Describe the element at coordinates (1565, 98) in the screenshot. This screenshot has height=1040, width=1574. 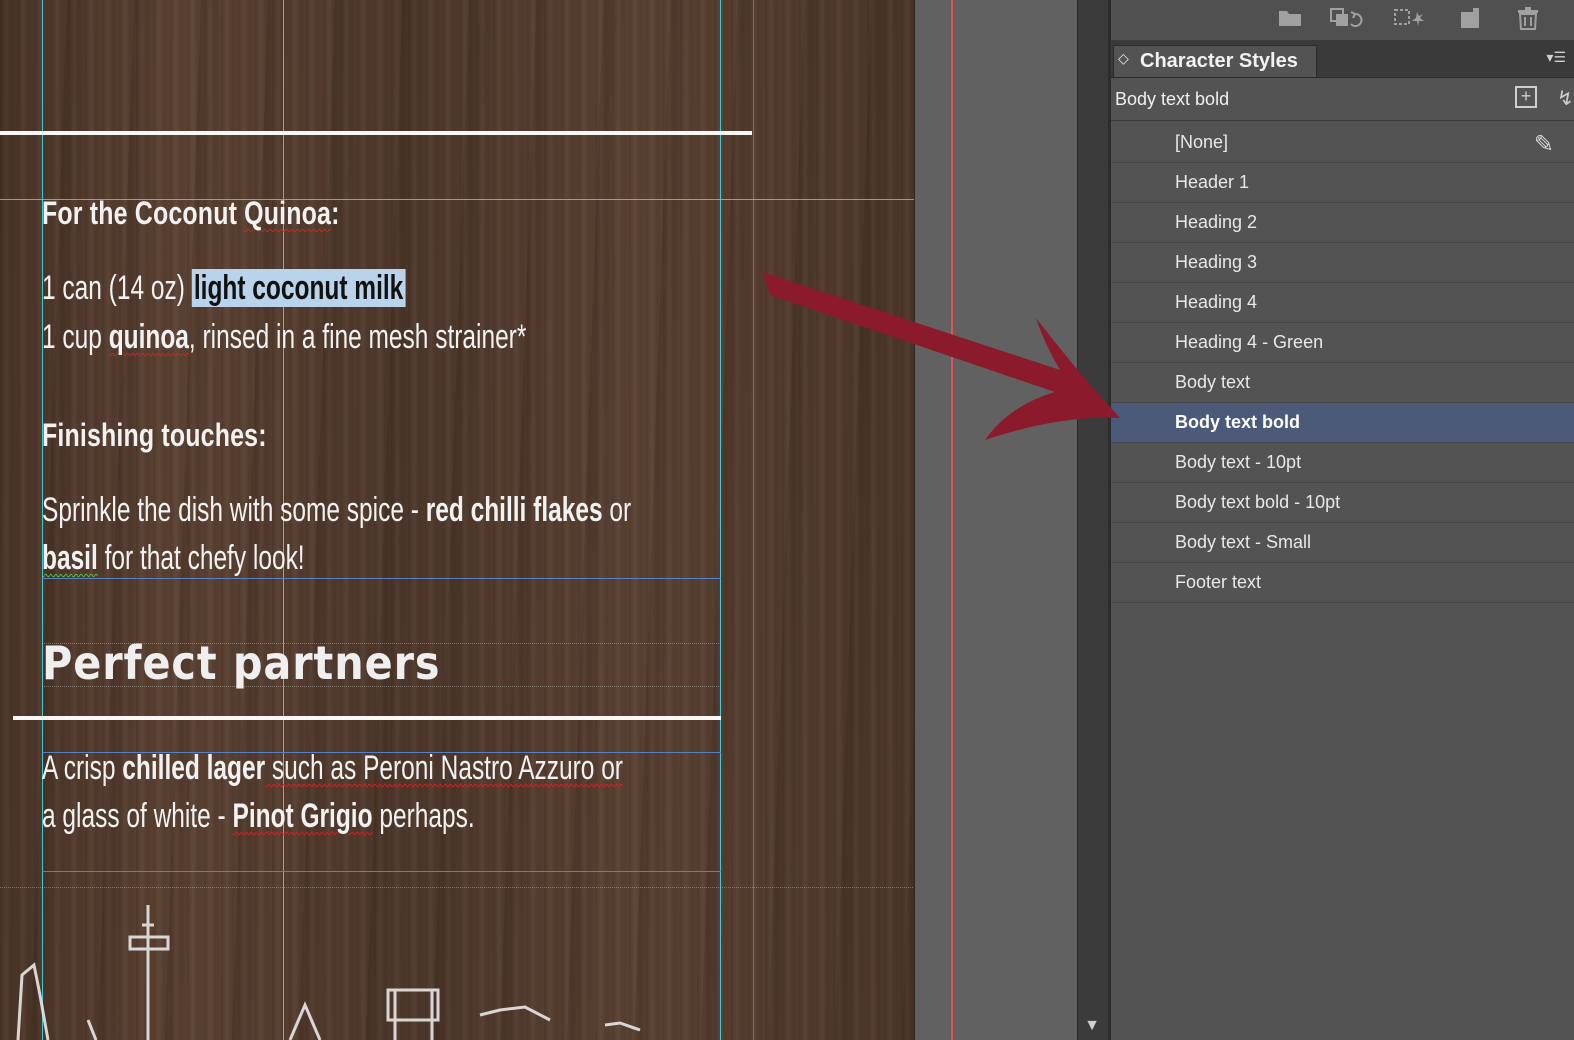
I see `quick-apply-icon: ↯` at that location.